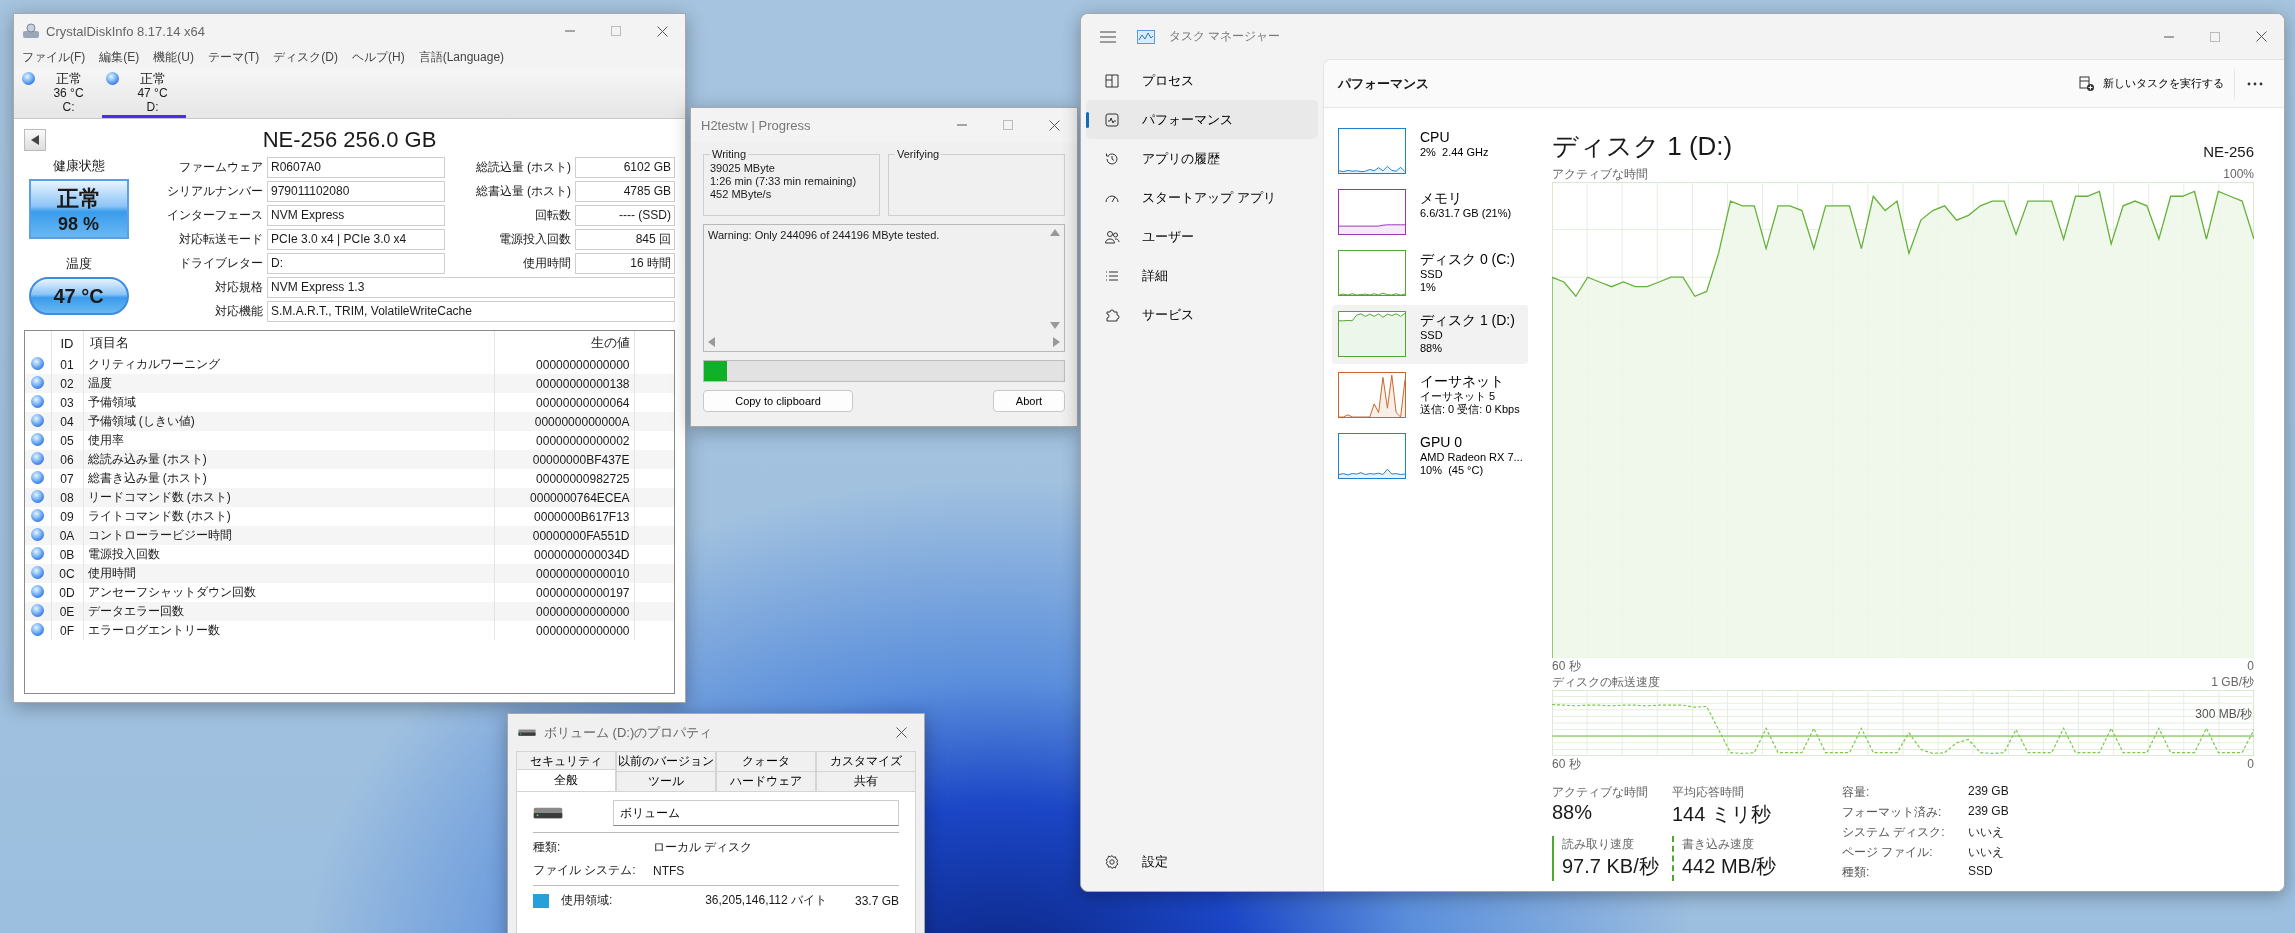 This screenshot has width=2295, height=933. I want to click on table-cell: 0F, so click(67, 630).